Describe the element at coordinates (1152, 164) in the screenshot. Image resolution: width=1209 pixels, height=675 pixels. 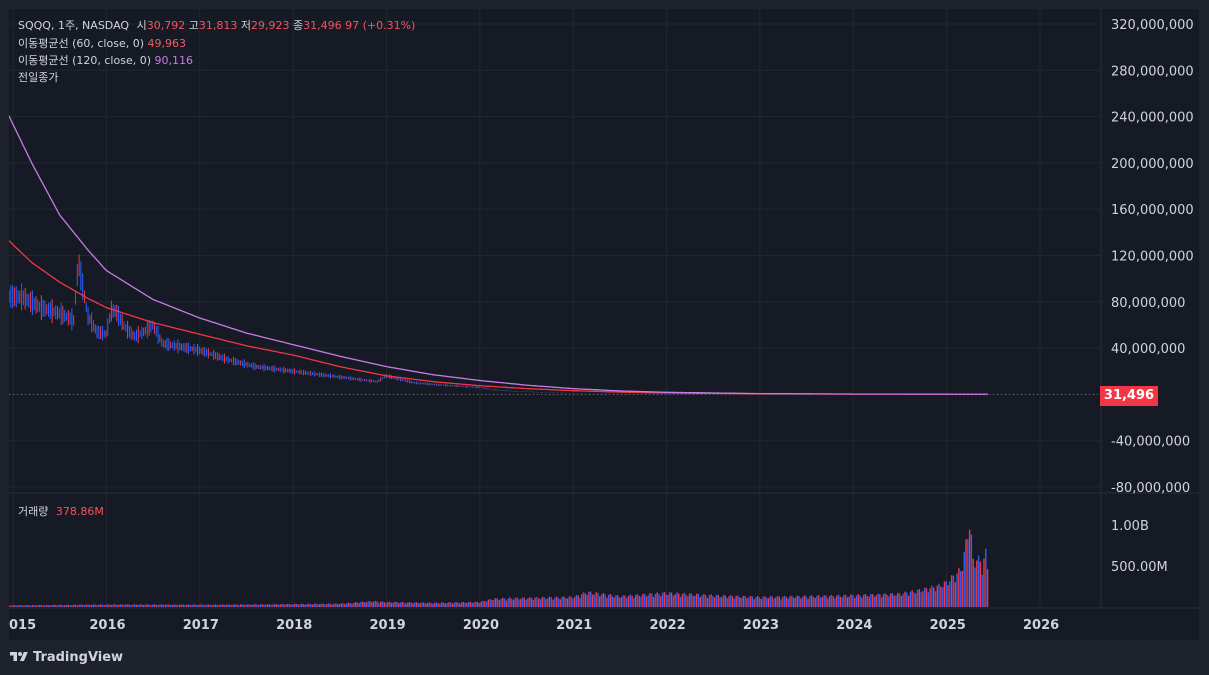
I see `y-tick-label: 200,000,000` at that location.